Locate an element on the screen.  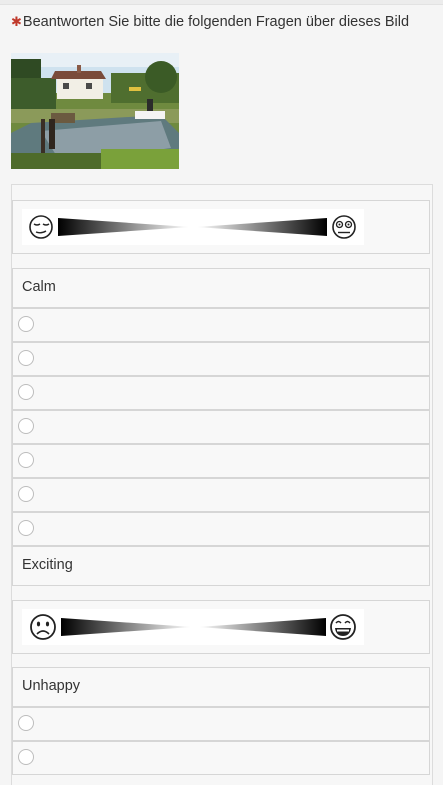
item-label: Calm is located at coordinates (39, 287).